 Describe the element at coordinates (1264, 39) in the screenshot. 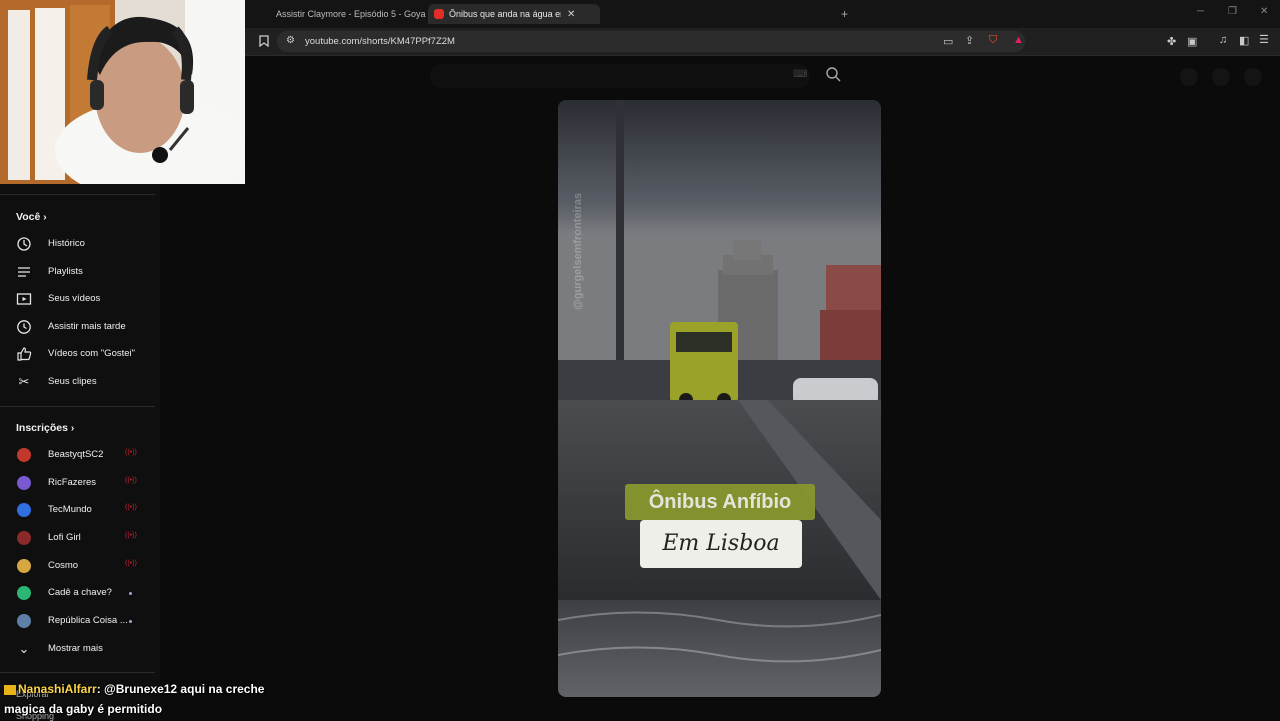

I see `menu-icon: ☰` at that location.